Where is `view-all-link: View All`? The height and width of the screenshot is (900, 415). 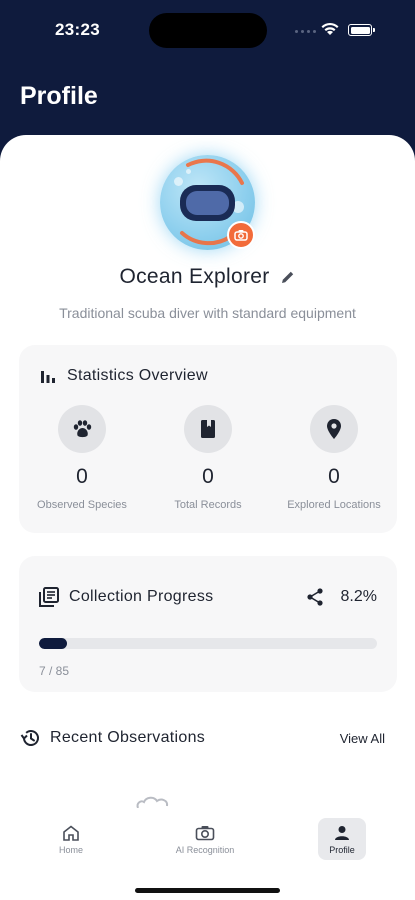 view-all-link: View All is located at coordinates (362, 738).